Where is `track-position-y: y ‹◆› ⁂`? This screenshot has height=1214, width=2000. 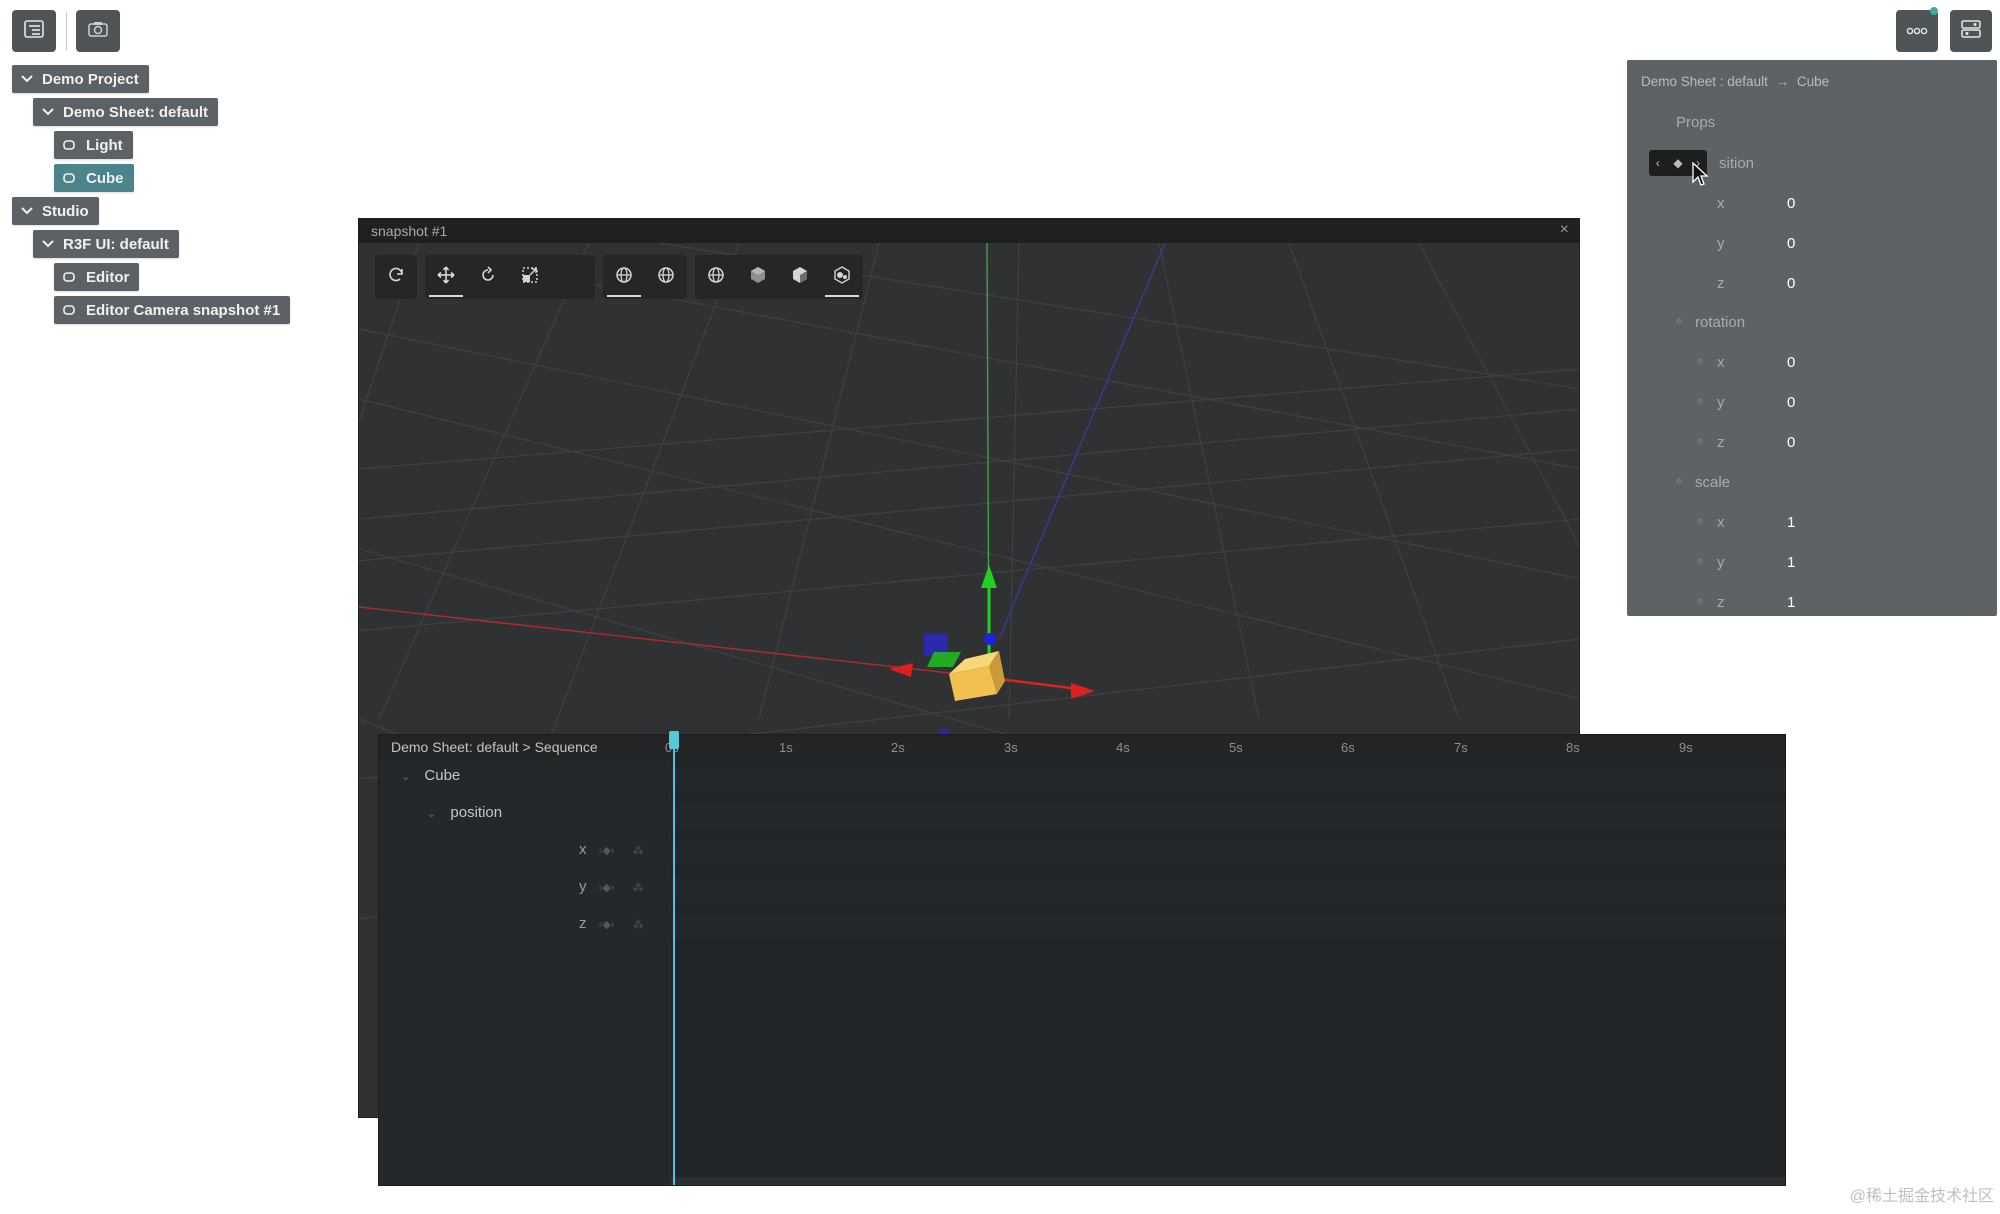
track-position-y: y ‹◆› ⁂ is located at coordinates (611, 886).